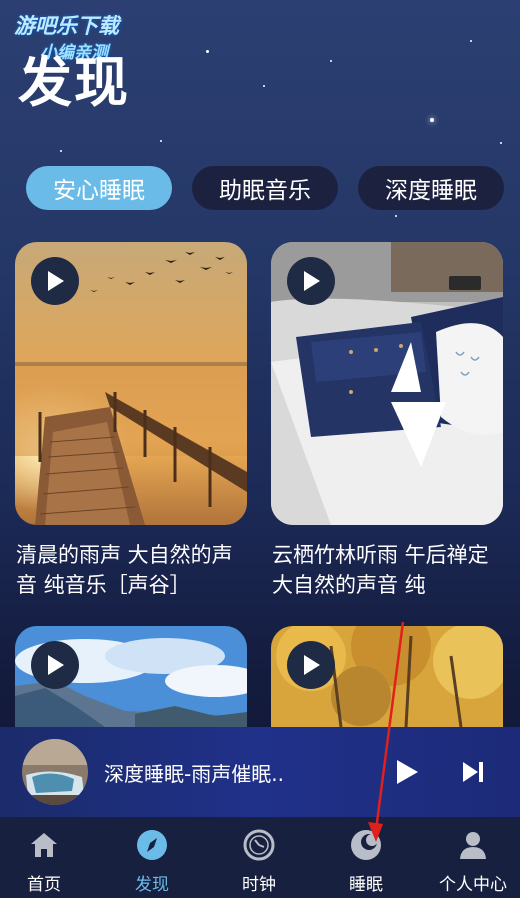 Image resolution: width=520 pixels, height=898 pixels. What do you see at coordinates (66, 26) in the screenshot?
I see `watermark-line1: 游吧乐下载` at bounding box center [66, 26].